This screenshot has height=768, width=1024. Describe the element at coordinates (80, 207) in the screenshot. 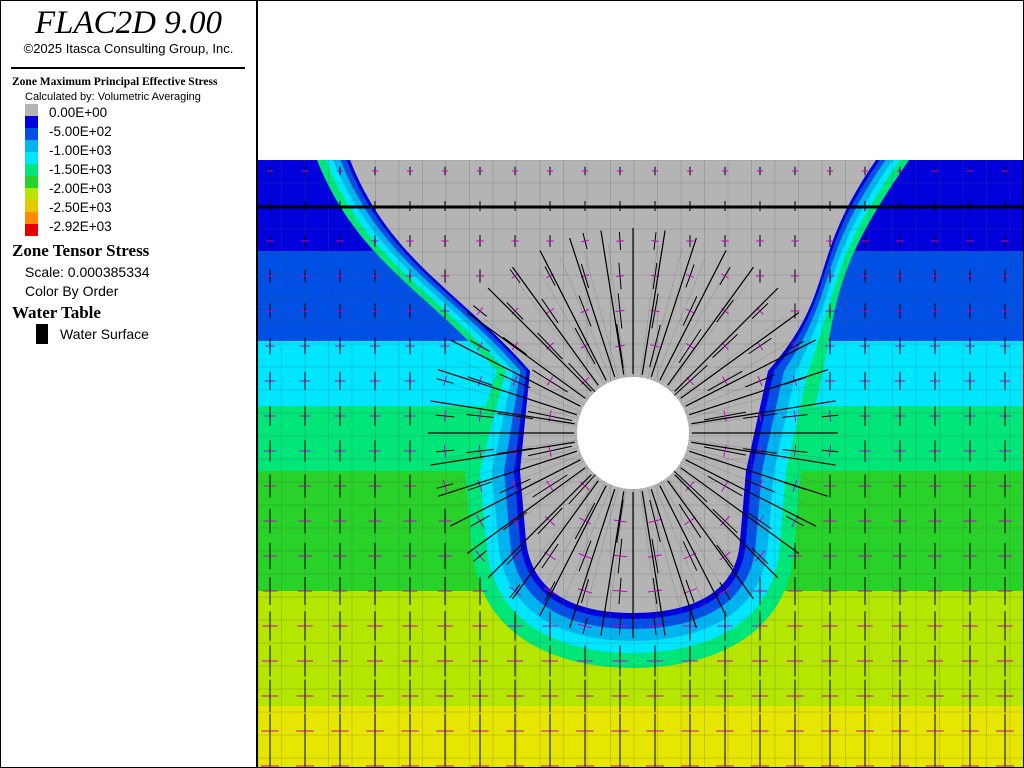

I see `contour-level-label: -2.50E+03` at that location.